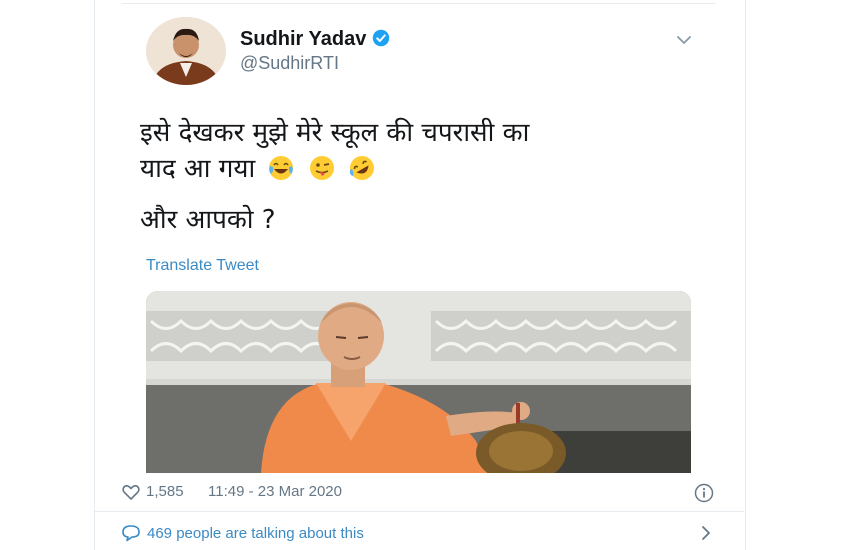 The width and height of the screenshot is (850, 550). I want to click on translate-tweet-link: Translate Tweet, so click(202, 266).